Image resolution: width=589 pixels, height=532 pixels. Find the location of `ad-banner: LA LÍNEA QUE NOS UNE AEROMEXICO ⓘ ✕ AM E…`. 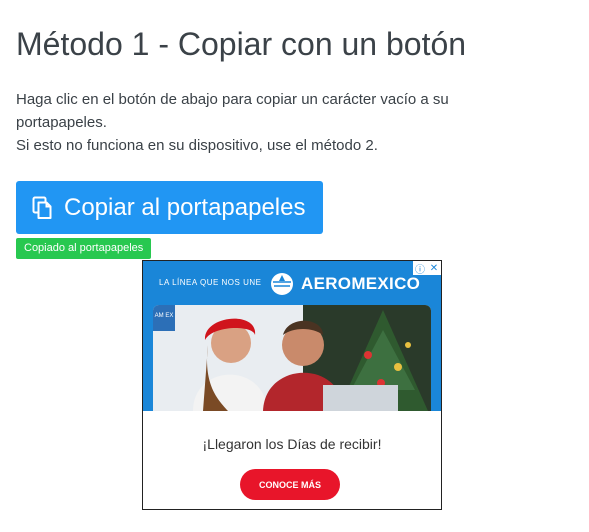

ad-banner: LA LÍNEA QUE NOS UNE AEROMEXICO ⓘ ✕ AM E… is located at coordinates (292, 336).